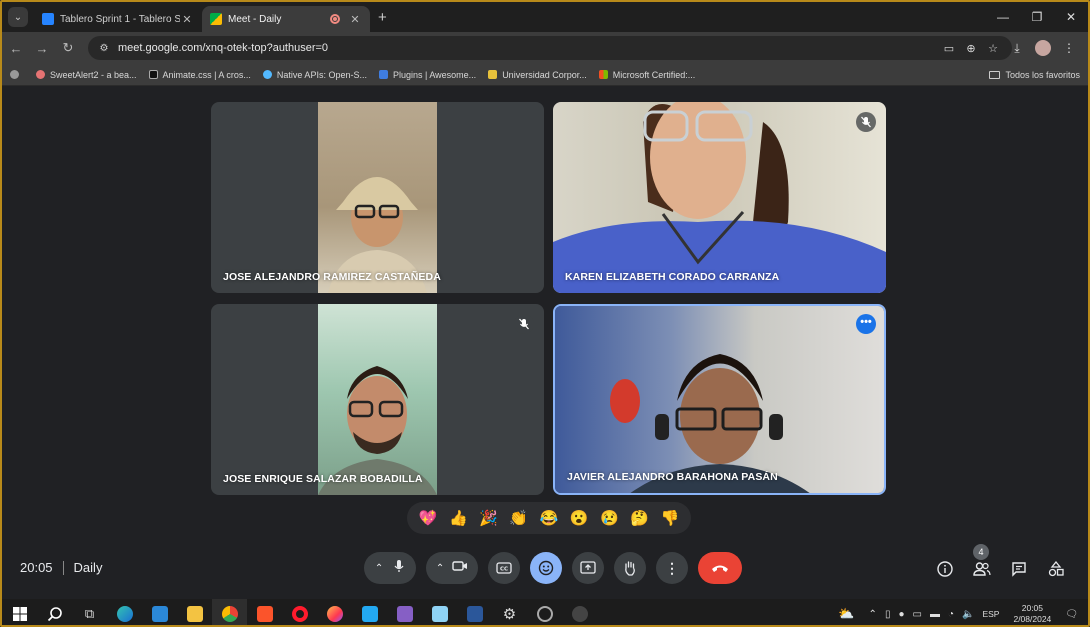  What do you see at coordinates (216, 19) in the screenshot?
I see `meet-icon` at bounding box center [216, 19].